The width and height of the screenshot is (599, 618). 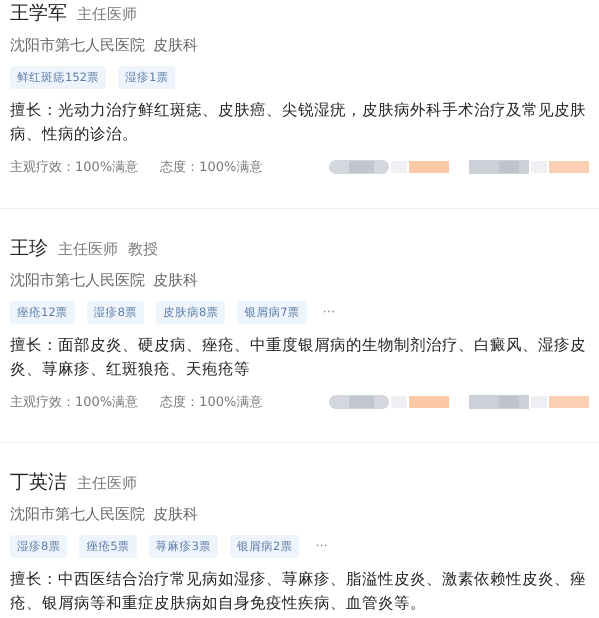 What do you see at coordinates (108, 546) in the screenshot?
I see `vote-tag: 痤疮5票` at bounding box center [108, 546].